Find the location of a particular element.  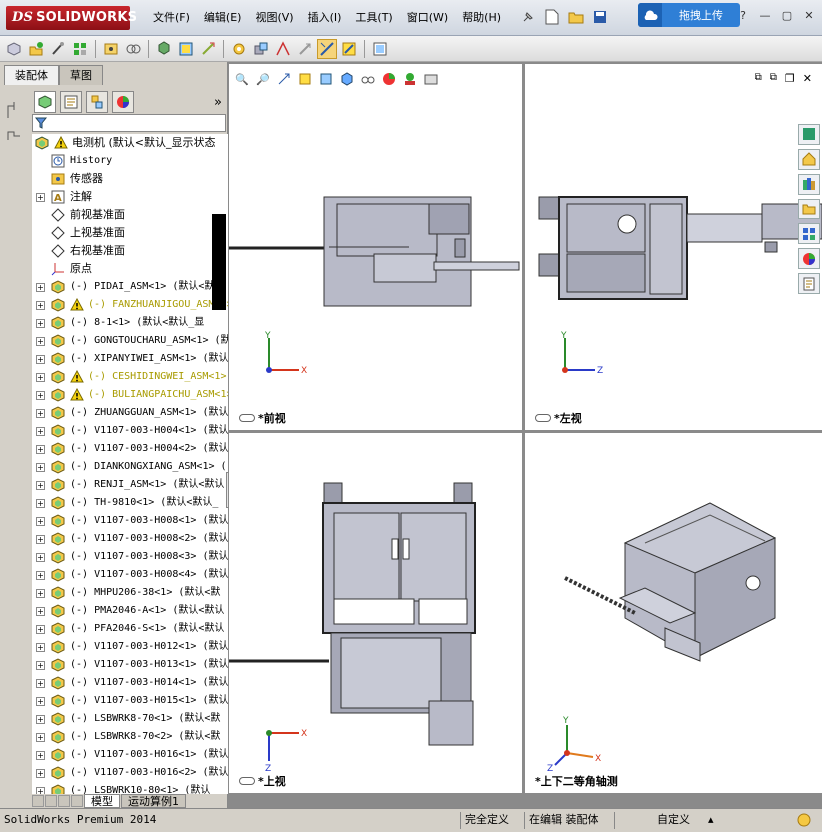

tree-item-plane: 前视基准面 is located at coordinates (130, 215).